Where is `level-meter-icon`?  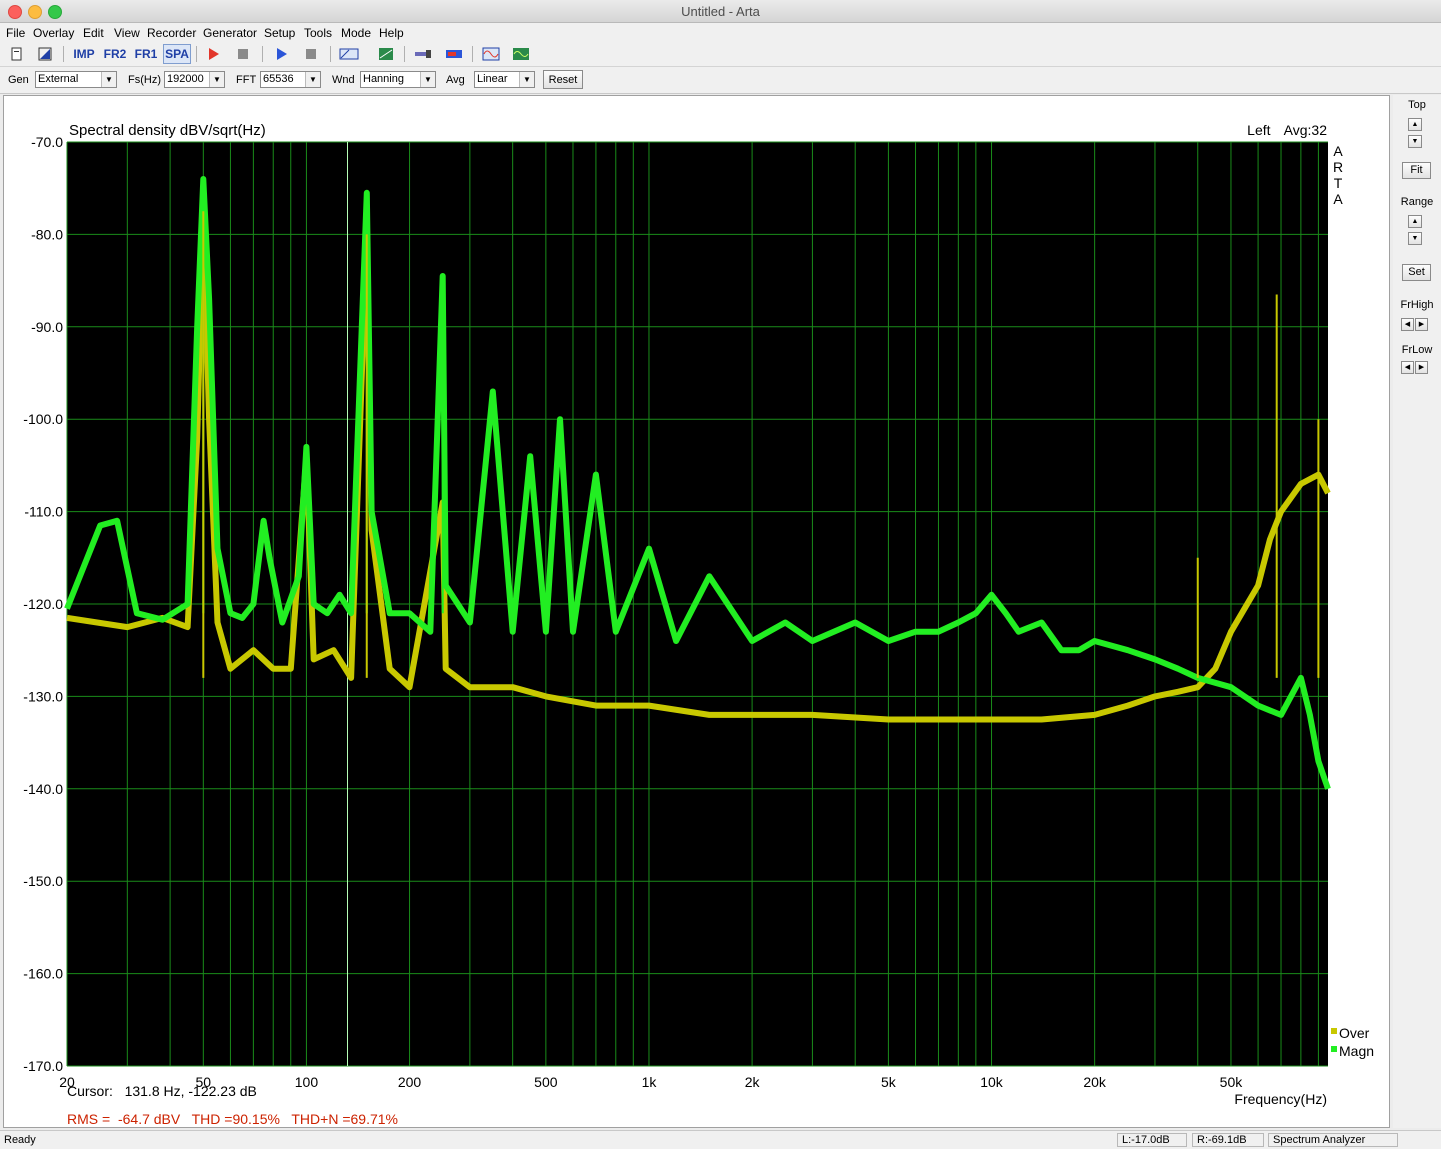
level-meter-icon is located at coordinates (454, 54).